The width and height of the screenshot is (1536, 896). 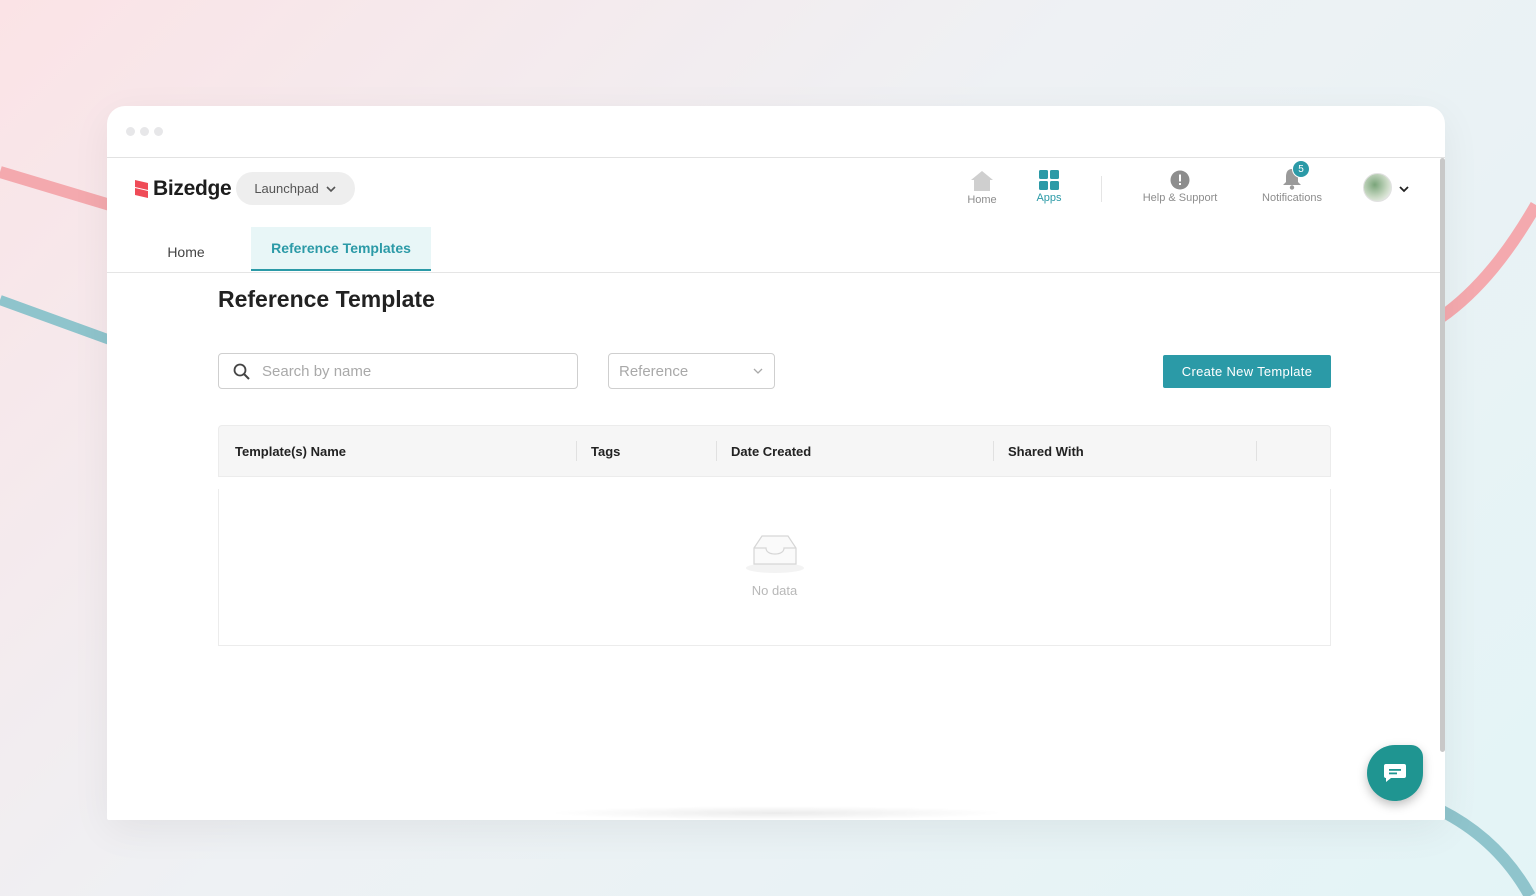 I want to click on home-icon, so click(x=982, y=181).